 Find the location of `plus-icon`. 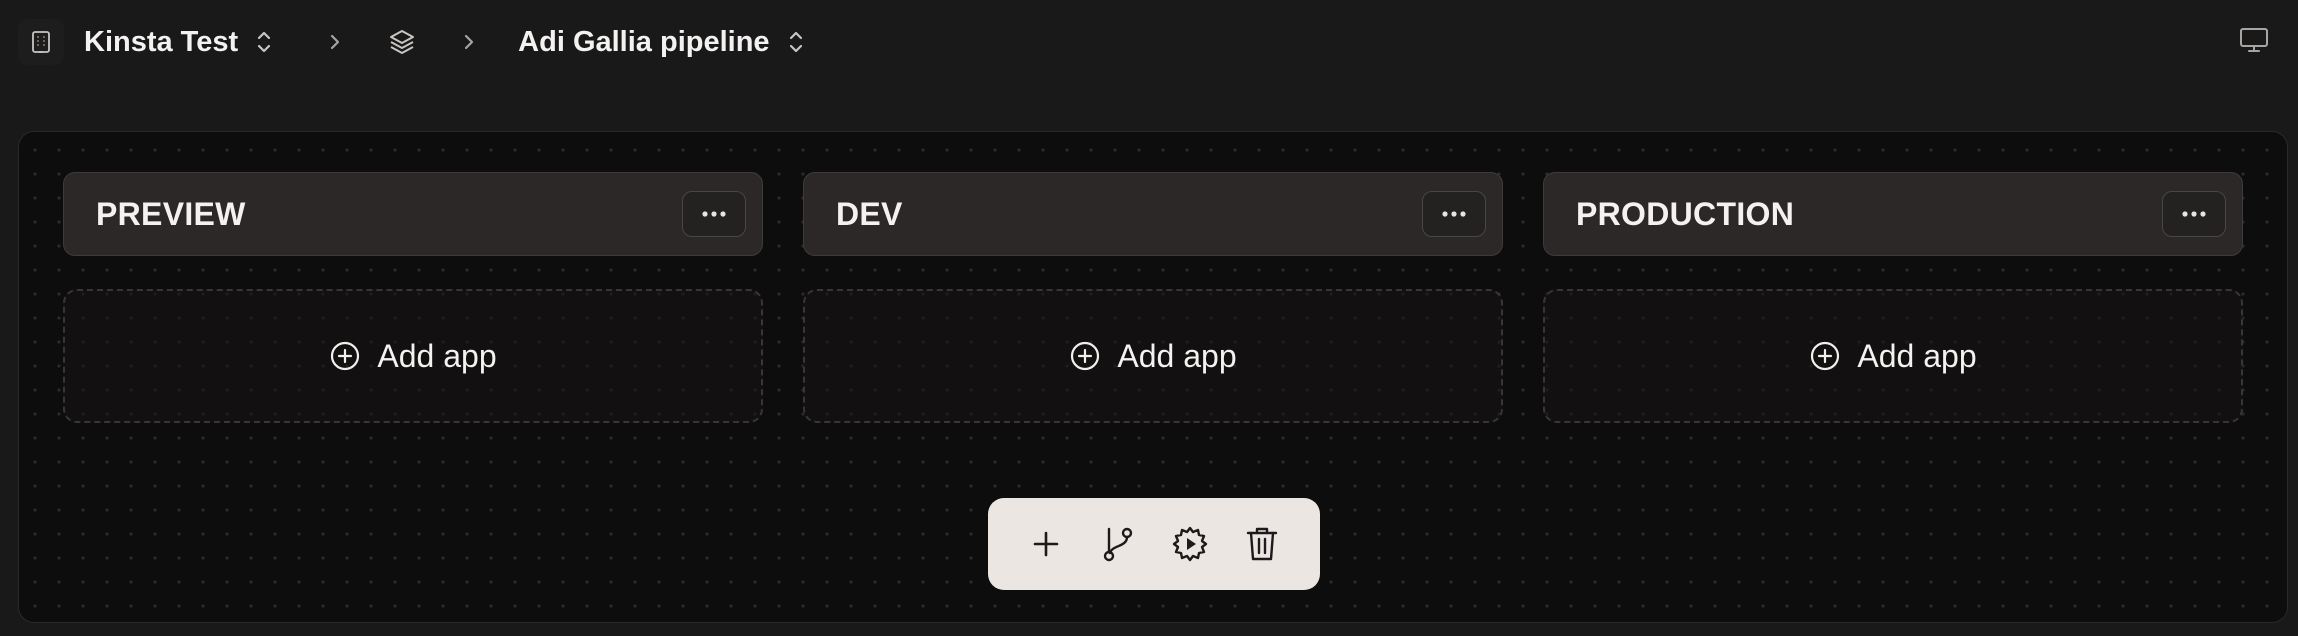

plus-icon is located at coordinates (1046, 544).